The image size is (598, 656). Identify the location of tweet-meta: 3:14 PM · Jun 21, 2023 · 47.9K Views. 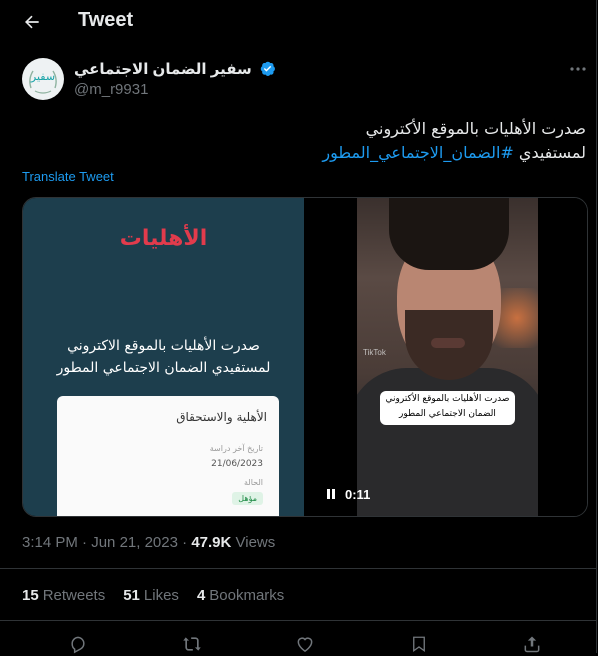
(149, 542).